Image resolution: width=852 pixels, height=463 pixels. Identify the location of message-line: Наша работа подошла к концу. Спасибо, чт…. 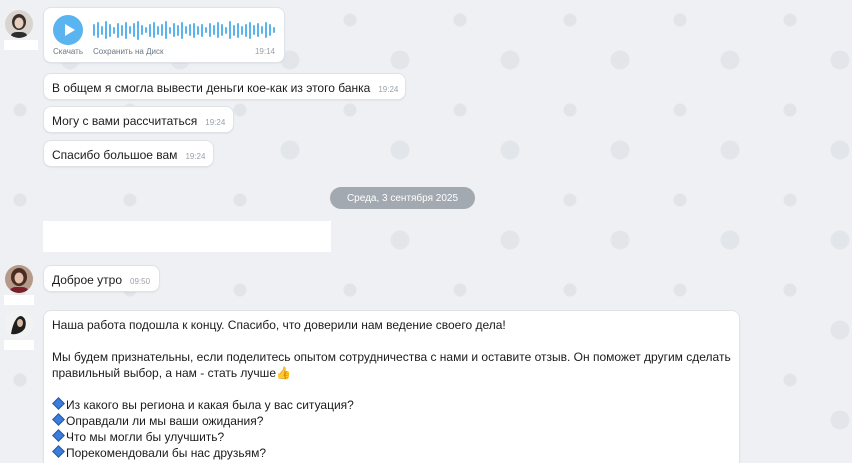
(279, 325).